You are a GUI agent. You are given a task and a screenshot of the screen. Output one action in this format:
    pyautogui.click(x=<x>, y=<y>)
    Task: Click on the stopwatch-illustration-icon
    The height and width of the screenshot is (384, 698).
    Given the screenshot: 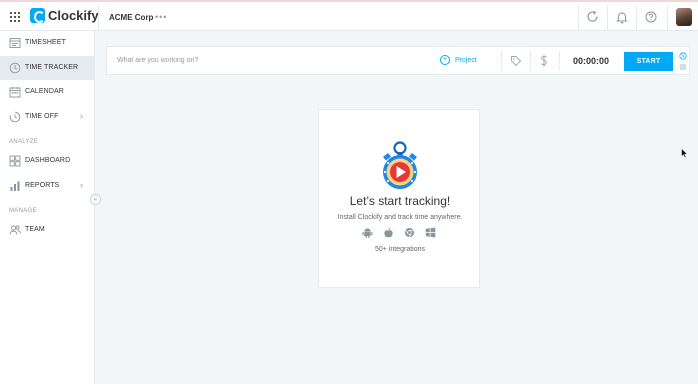 What is the action you would take?
    pyautogui.click(x=400, y=165)
    